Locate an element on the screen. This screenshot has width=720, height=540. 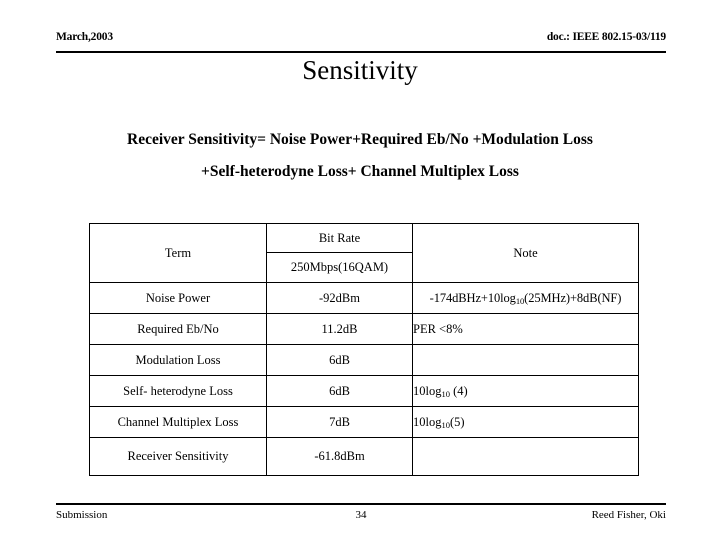
document-header: March,2003 doc.: IEEE 802.15-03/119 is located at coordinates (361, 42).